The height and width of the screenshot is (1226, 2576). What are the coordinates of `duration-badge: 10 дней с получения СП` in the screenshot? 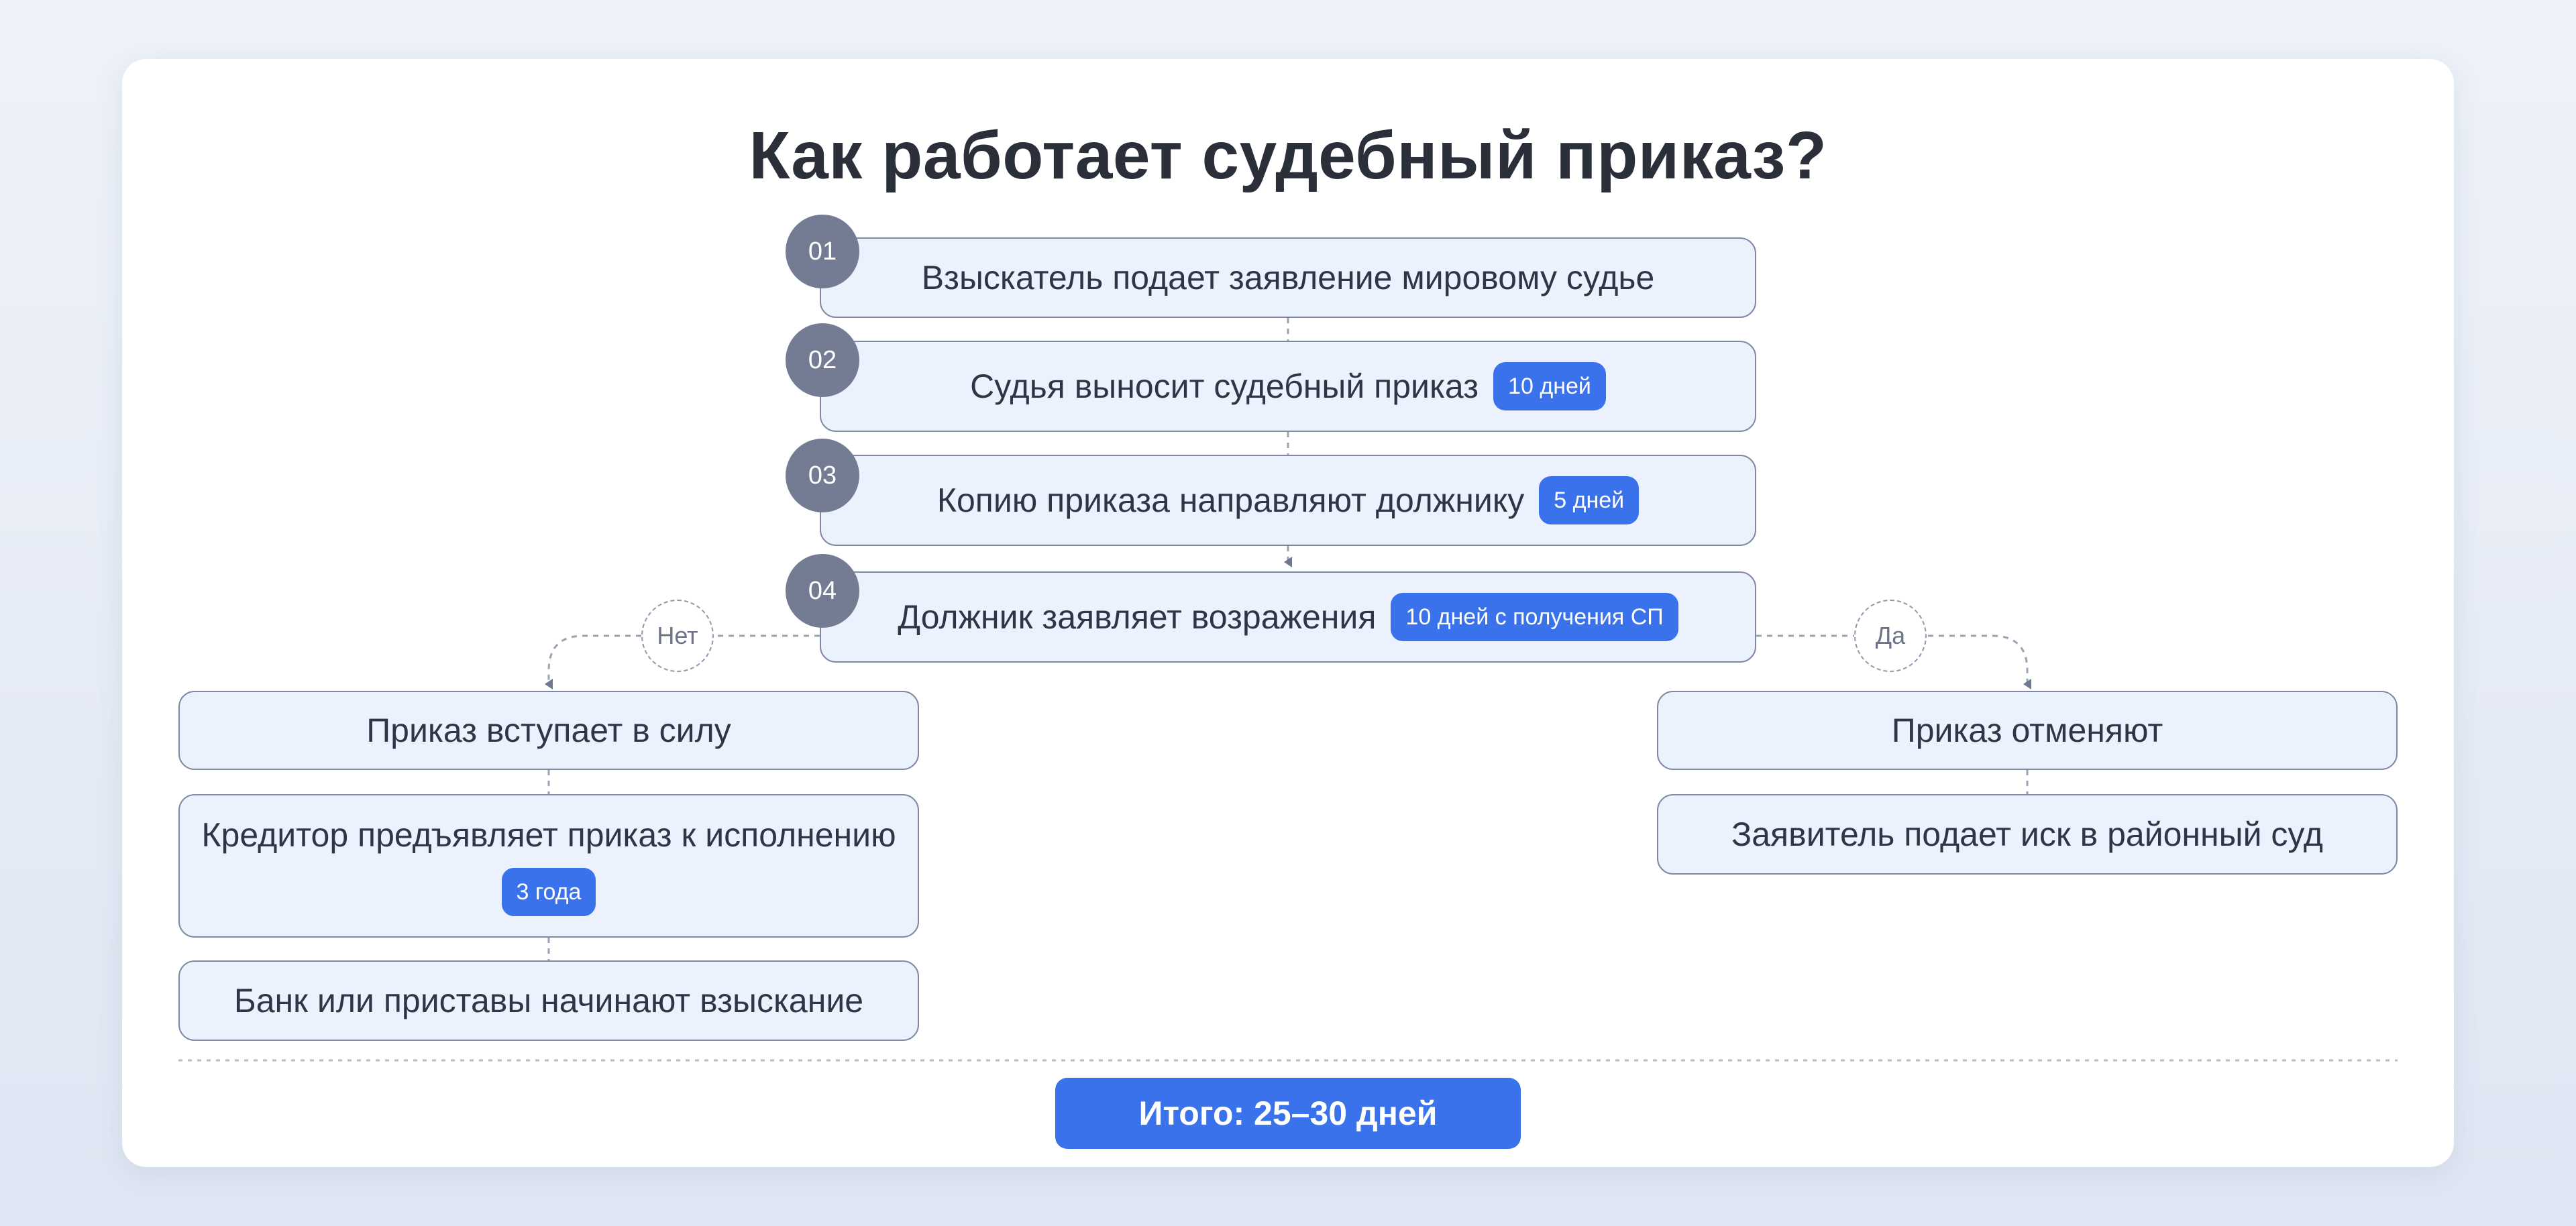 It's located at (1534, 617).